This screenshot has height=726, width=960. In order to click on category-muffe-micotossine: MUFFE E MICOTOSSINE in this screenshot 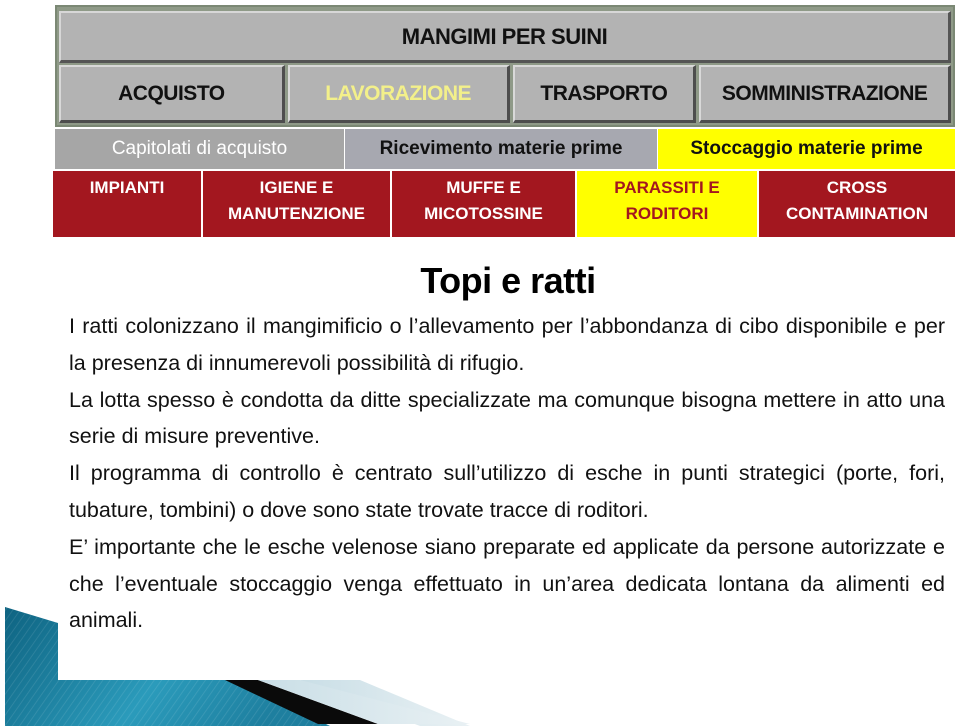, I will do `click(483, 204)`.